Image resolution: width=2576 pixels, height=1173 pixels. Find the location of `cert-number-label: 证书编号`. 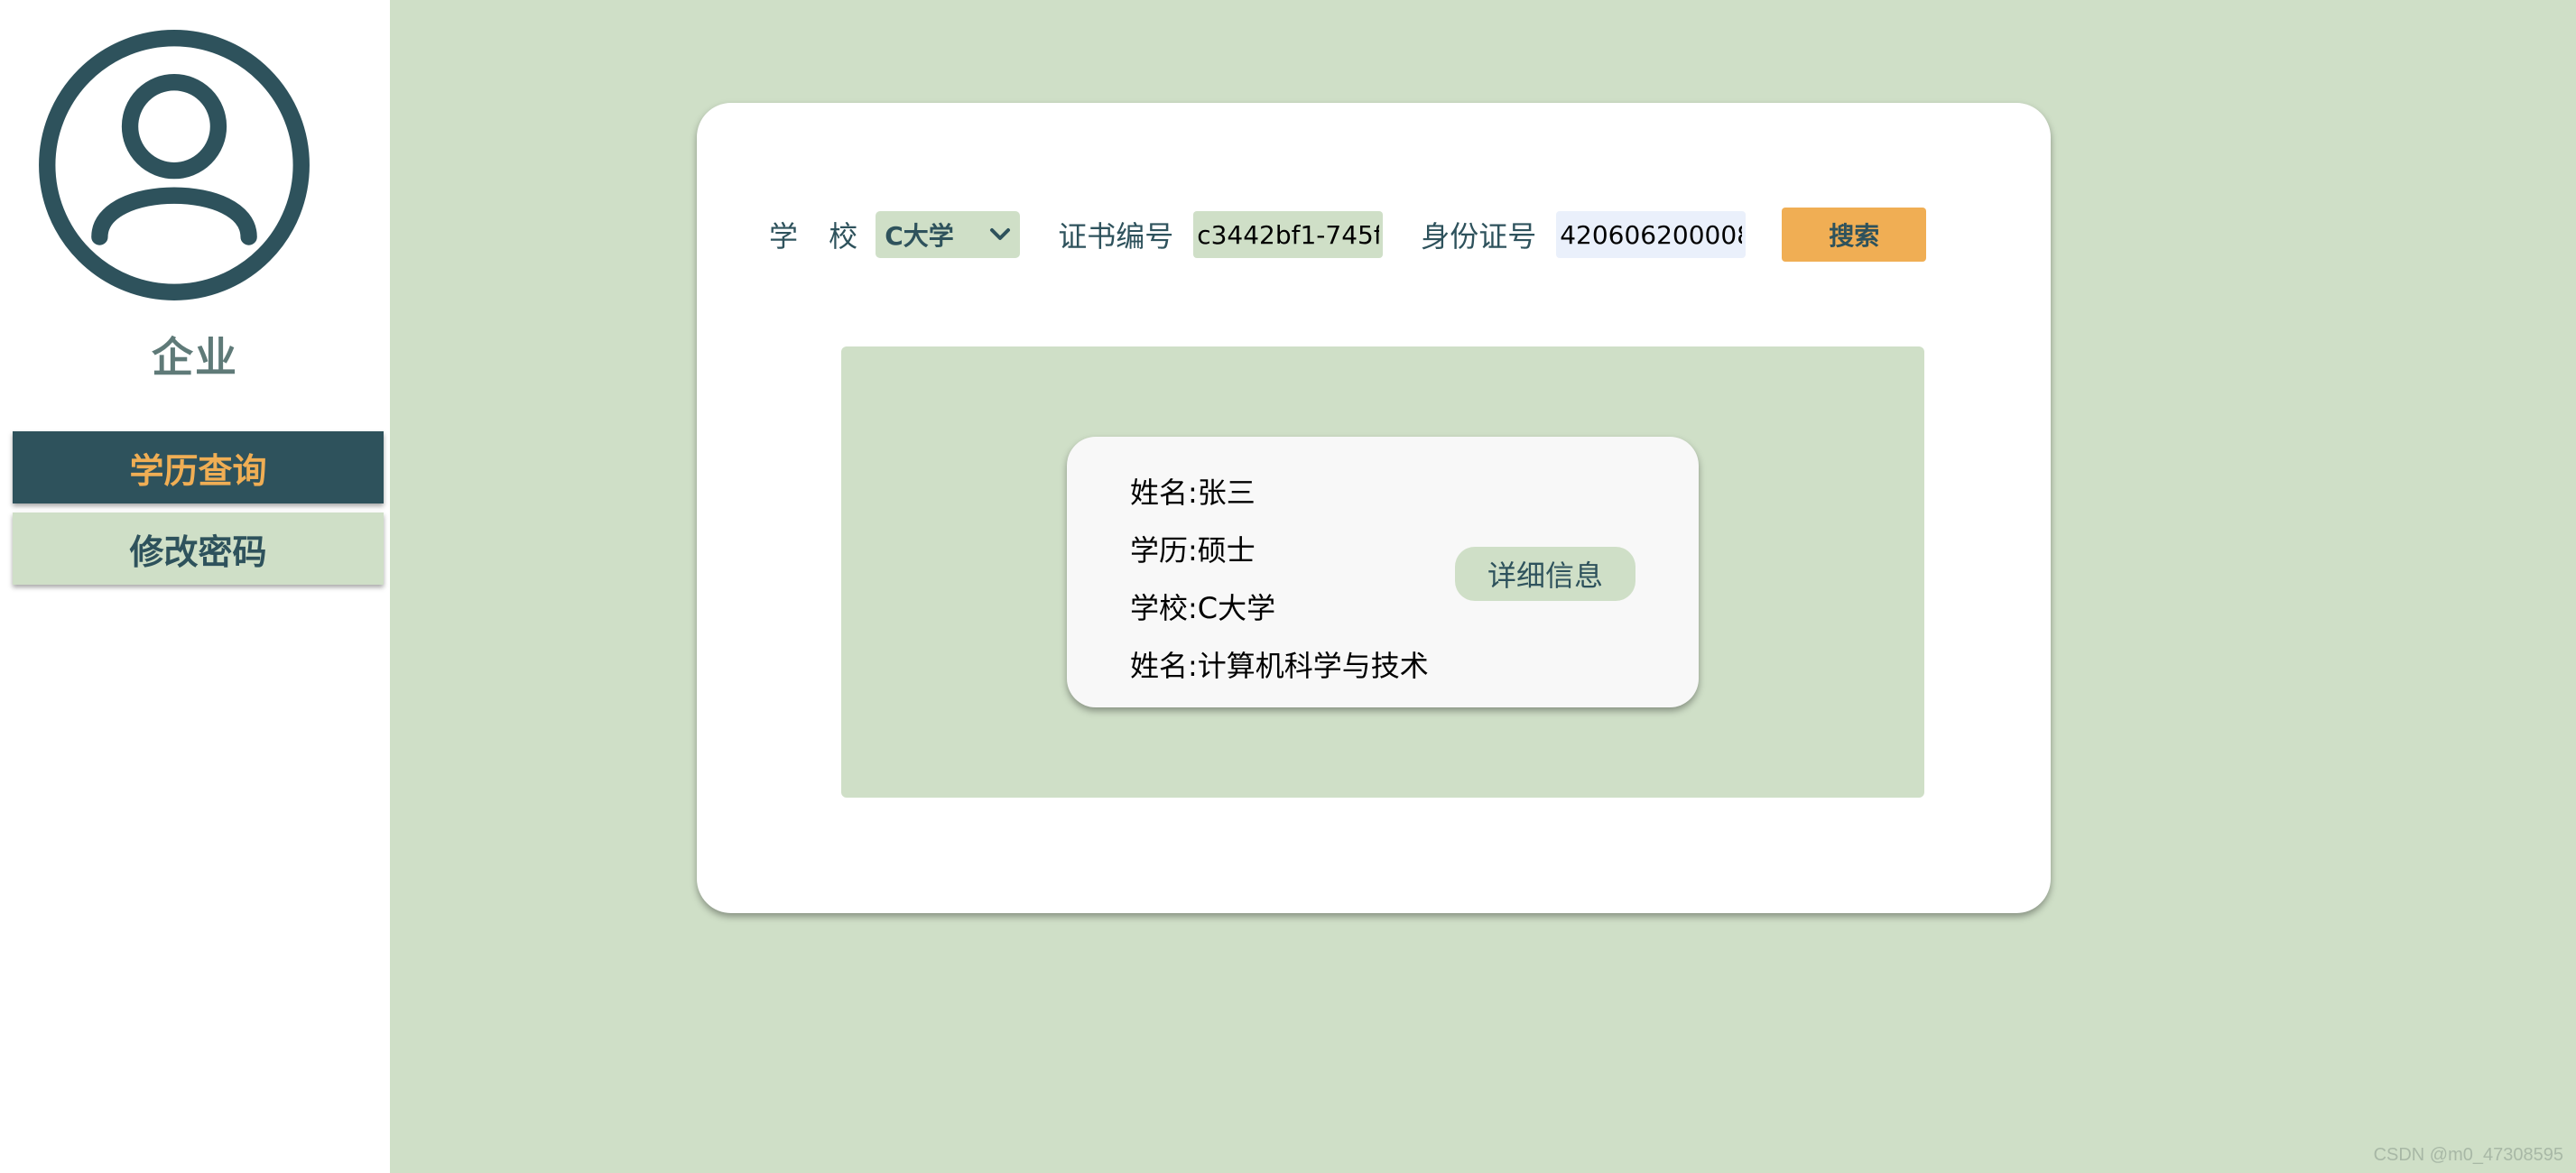

cert-number-label: 证书编号 is located at coordinates (1116, 236).